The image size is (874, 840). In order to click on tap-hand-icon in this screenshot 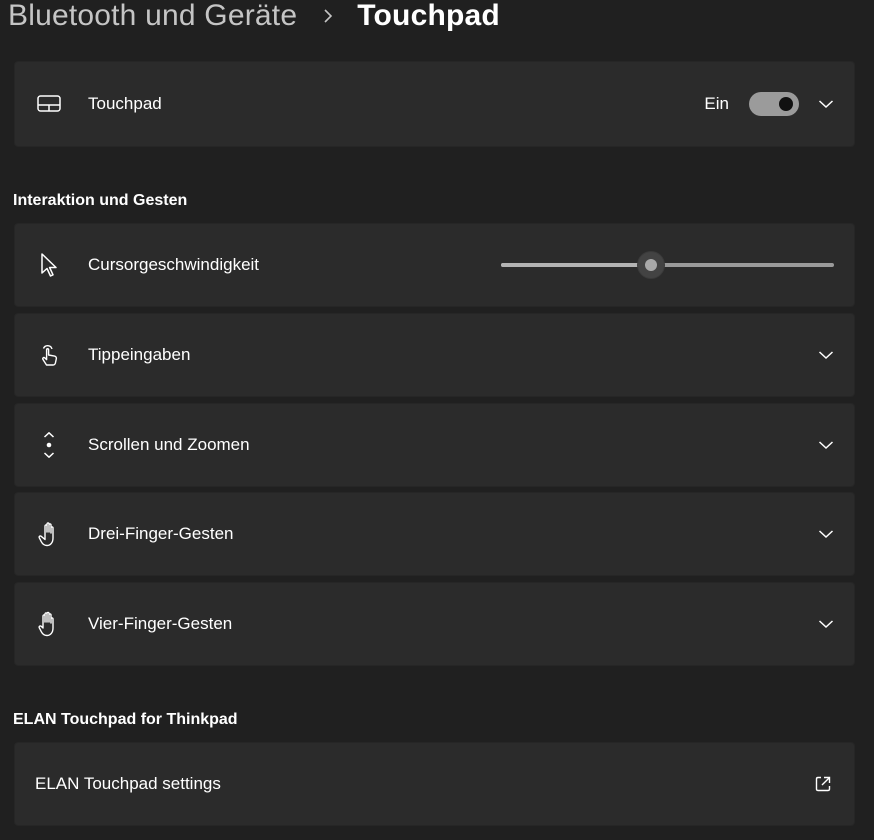, I will do `click(49, 355)`.